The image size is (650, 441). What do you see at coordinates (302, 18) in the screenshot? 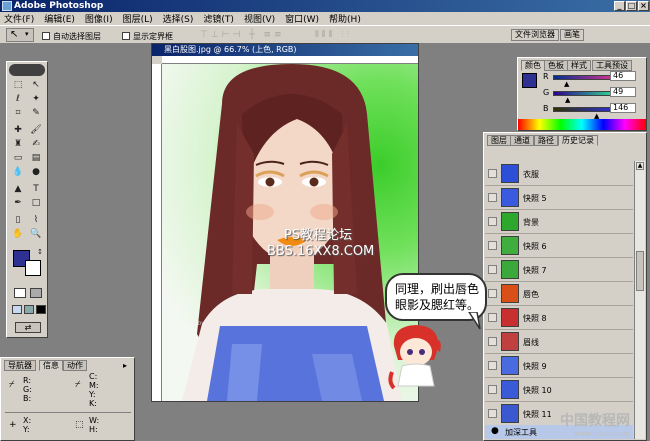
I see `menu-window: 窗口(W)` at bounding box center [302, 18].